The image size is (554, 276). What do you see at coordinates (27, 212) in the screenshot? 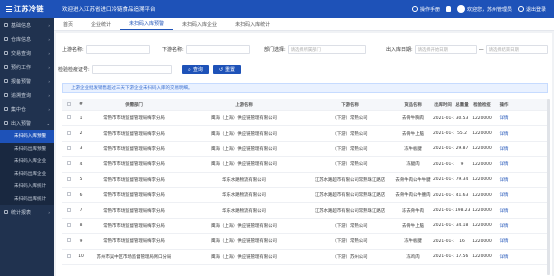
I see `sidebar-item-stats-report: 统计报表 ›` at bounding box center [27, 212].